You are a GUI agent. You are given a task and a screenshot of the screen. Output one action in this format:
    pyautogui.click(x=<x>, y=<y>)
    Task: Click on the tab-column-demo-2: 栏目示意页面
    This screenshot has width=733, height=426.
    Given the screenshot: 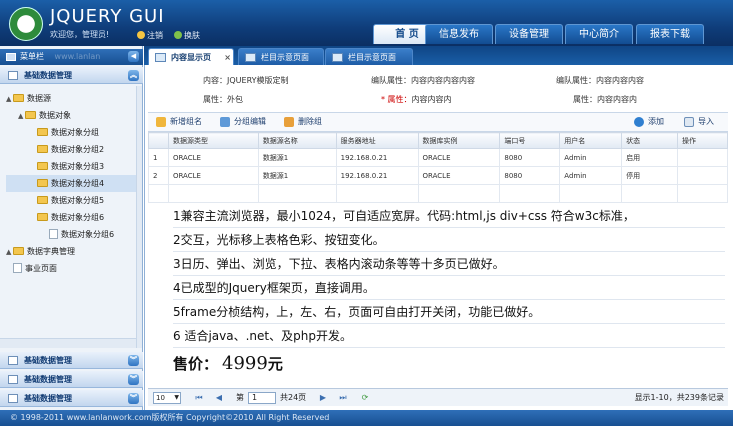 What is the action you would take?
    pyautogui.click(x=369, y=56)
    